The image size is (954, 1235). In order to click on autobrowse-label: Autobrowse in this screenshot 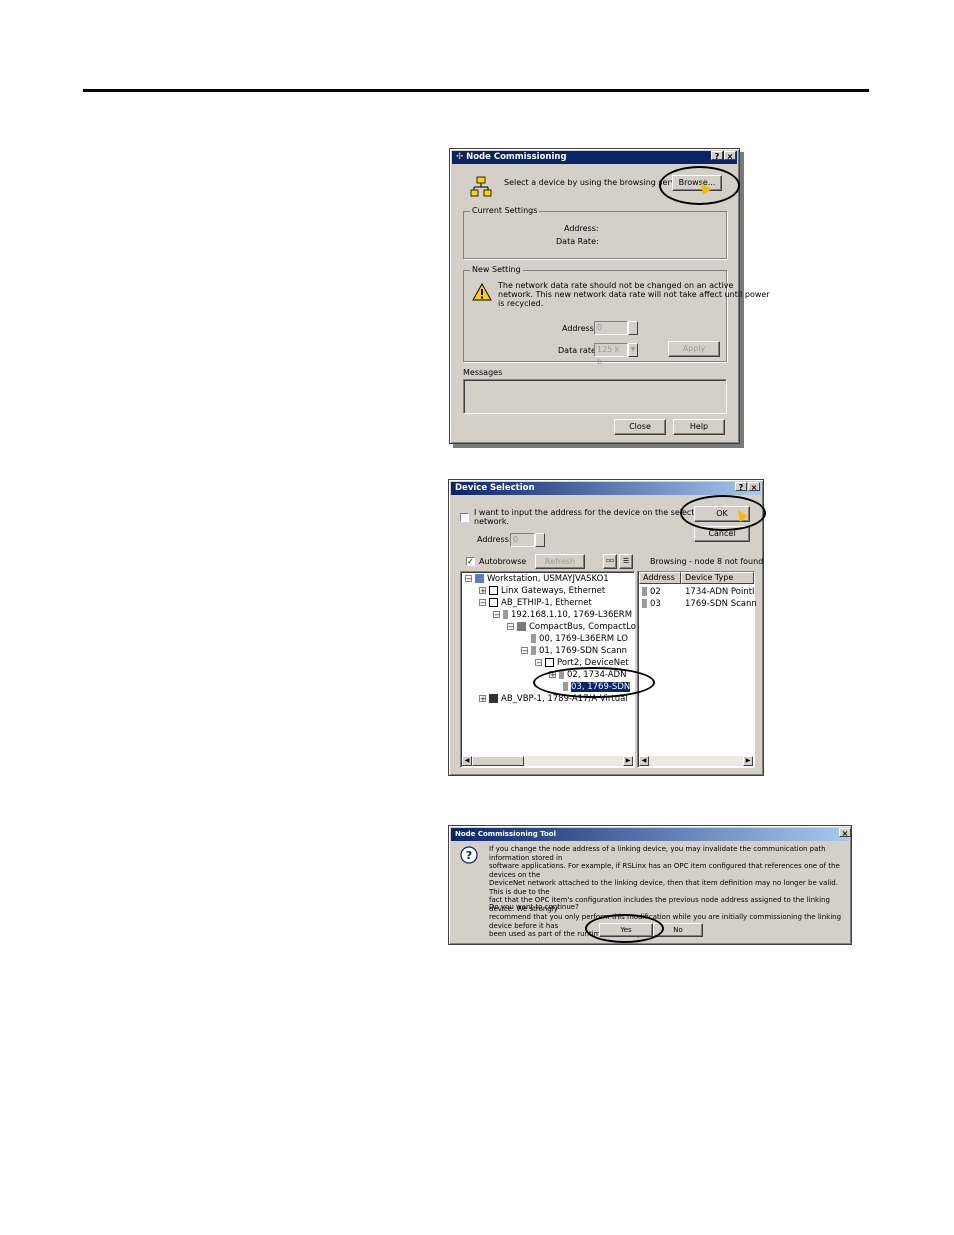, I will do `click(503, 561)`.